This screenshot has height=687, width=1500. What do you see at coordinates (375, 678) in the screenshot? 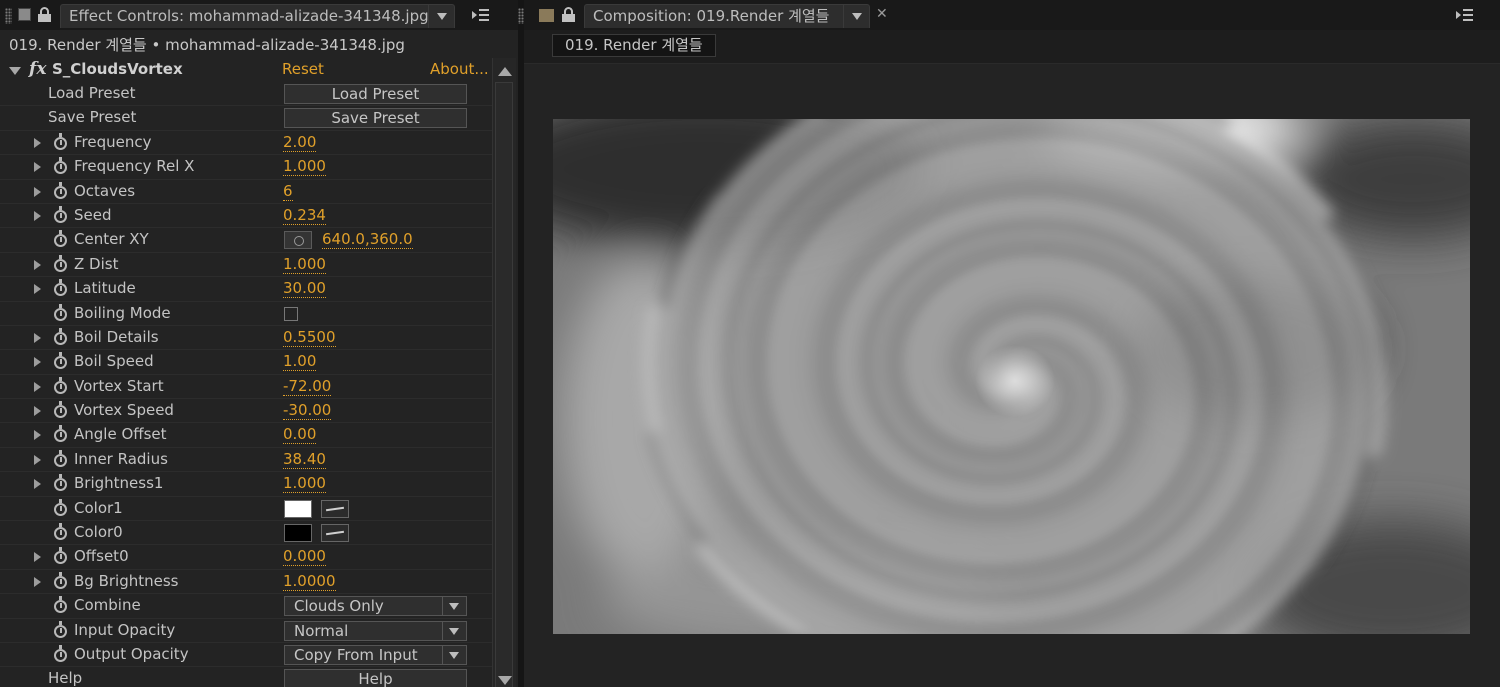
I see `help-button: Help` at bounding box center [375, 678].